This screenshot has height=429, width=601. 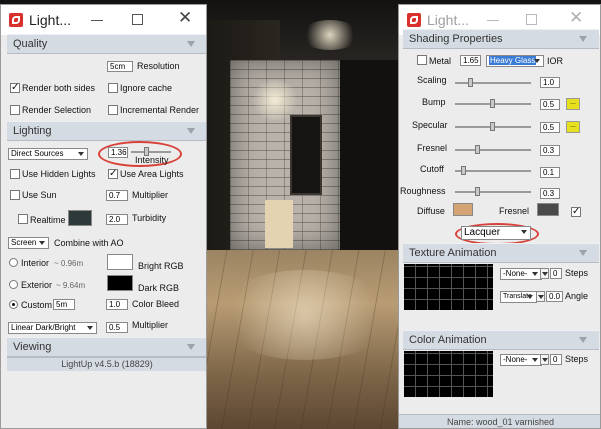 What do you see at coordinates (13, 304) in the screenshot?
I see `custom-radio` at bounding box center [13, 304].